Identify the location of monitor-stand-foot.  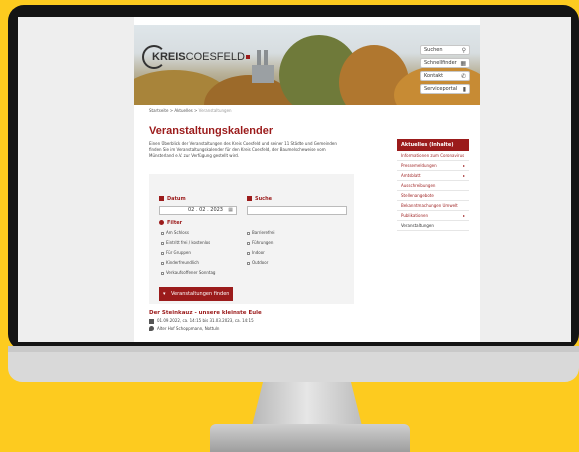
(310, 438).